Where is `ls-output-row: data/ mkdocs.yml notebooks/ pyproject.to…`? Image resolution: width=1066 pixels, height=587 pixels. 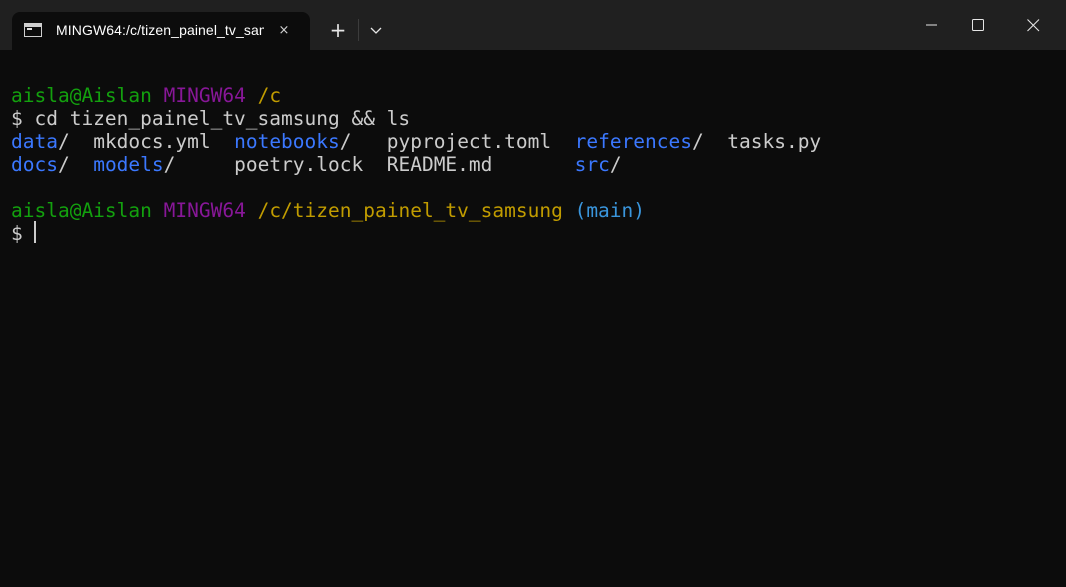
ls-output-row: data/ mkdocs.yml notebooks/ pyproject.to… is located at coordinates (416, 141).